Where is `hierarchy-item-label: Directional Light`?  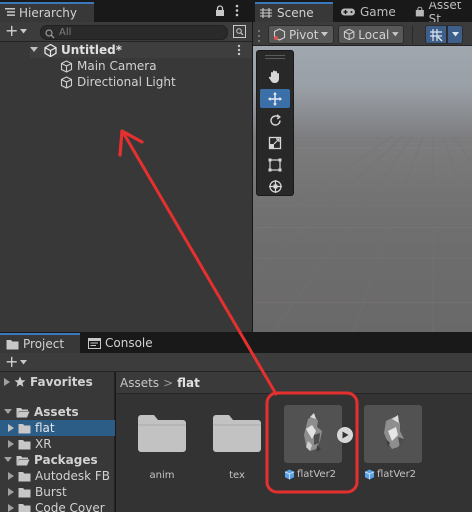
hierarchy-item-label: Directional Light is located at coordinates (126, 82).